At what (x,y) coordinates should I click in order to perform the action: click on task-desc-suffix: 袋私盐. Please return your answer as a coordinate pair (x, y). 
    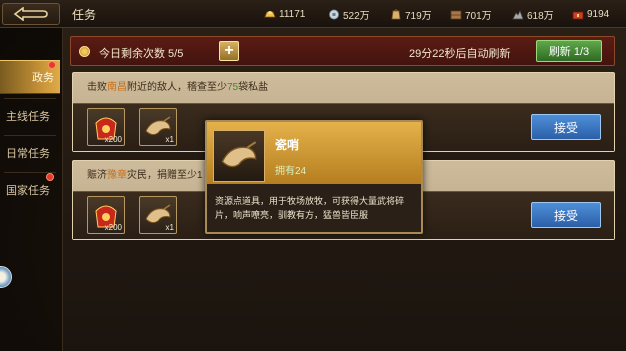
    Looking at the image, I should click on (253, 87).